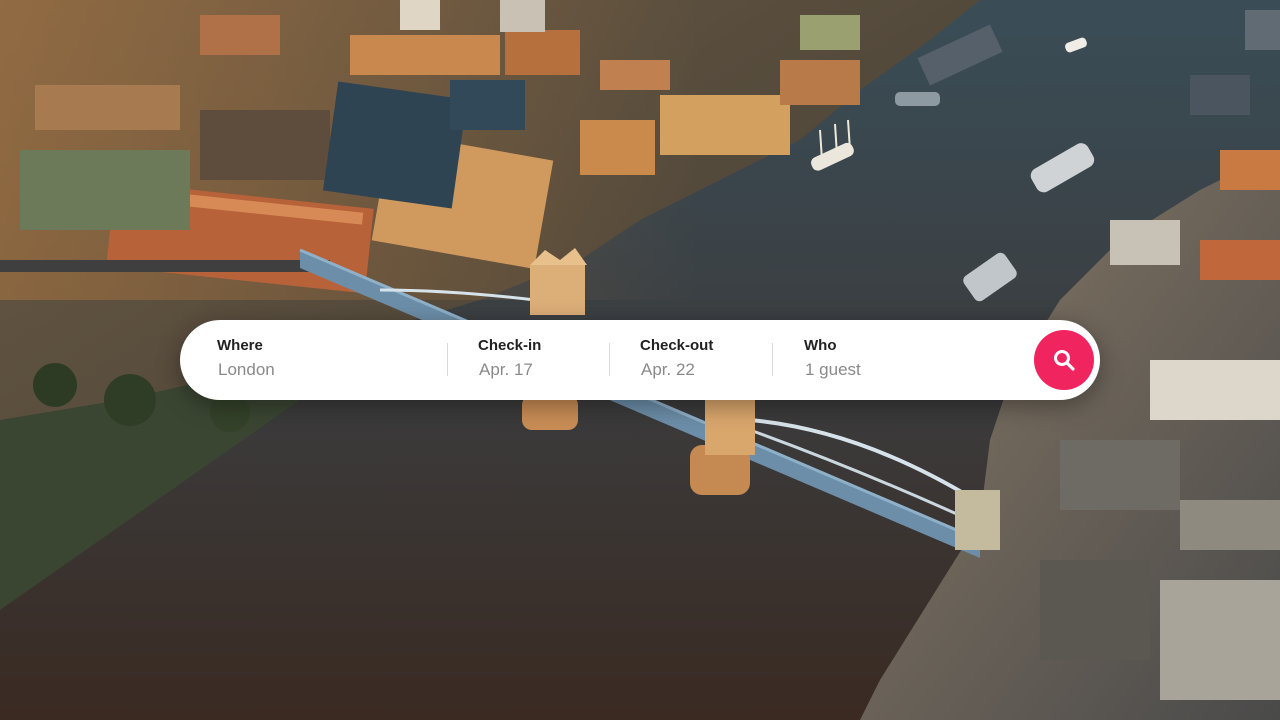 This screenshot has width=1280, height=720. What do you see at coordinates (506, 369) in the screenshot?
I see `checkin-value: Apr. 17` at bounding box center [506, 369].